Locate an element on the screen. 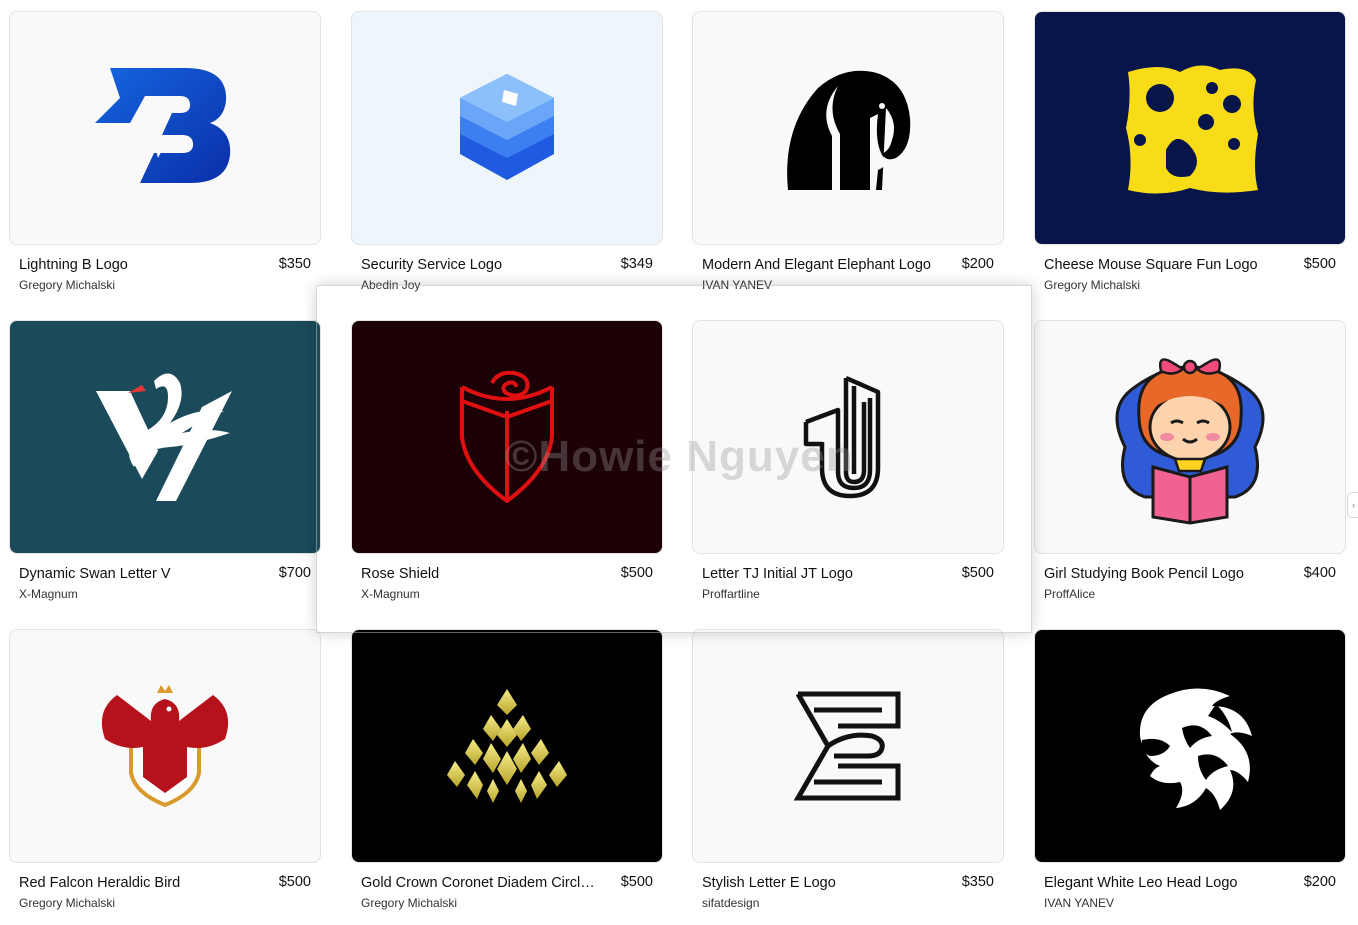 Image resolution: width=1358 pixels, height=925 pixels. card-title: Lightning B Logo is located at coordinates (139, 265).